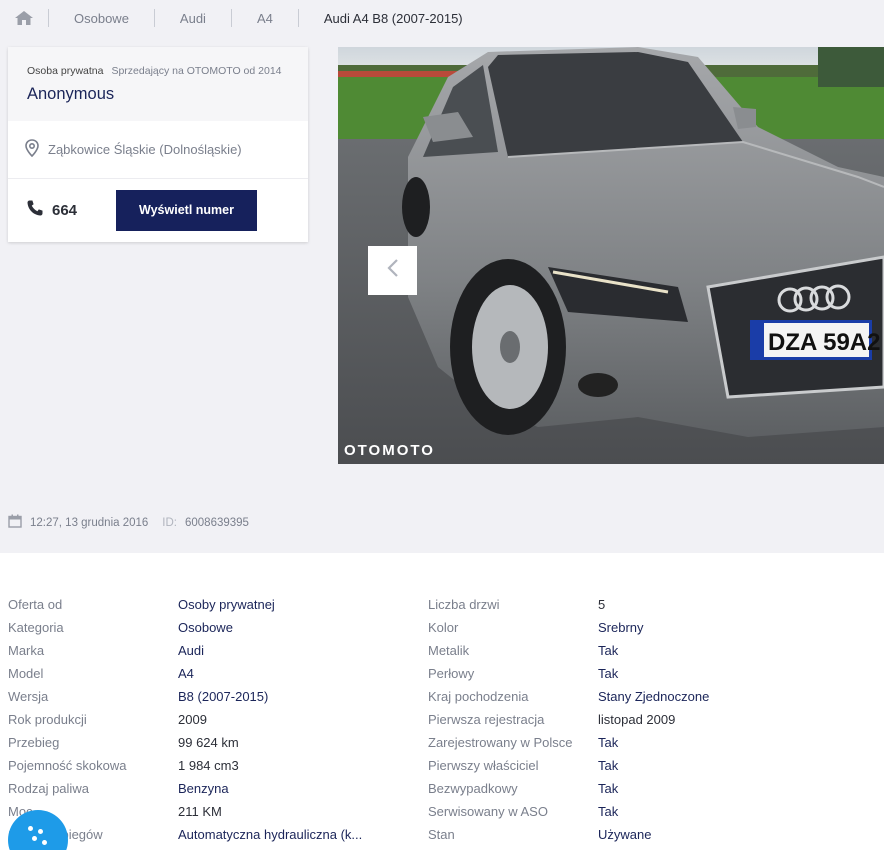 This screenshot has height=850, width=884. What do you see at coordinates (265, 18) in the screenshot?
I see `breadcrumb-item-a4: A4` at bounding box center [265, 18].